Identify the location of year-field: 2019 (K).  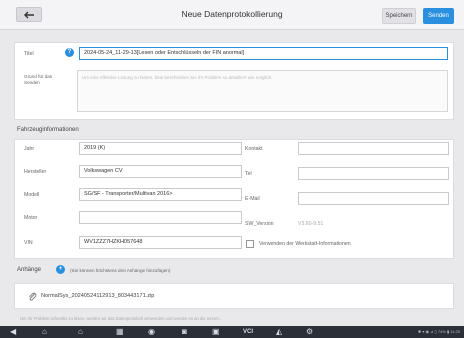
(160, 148).